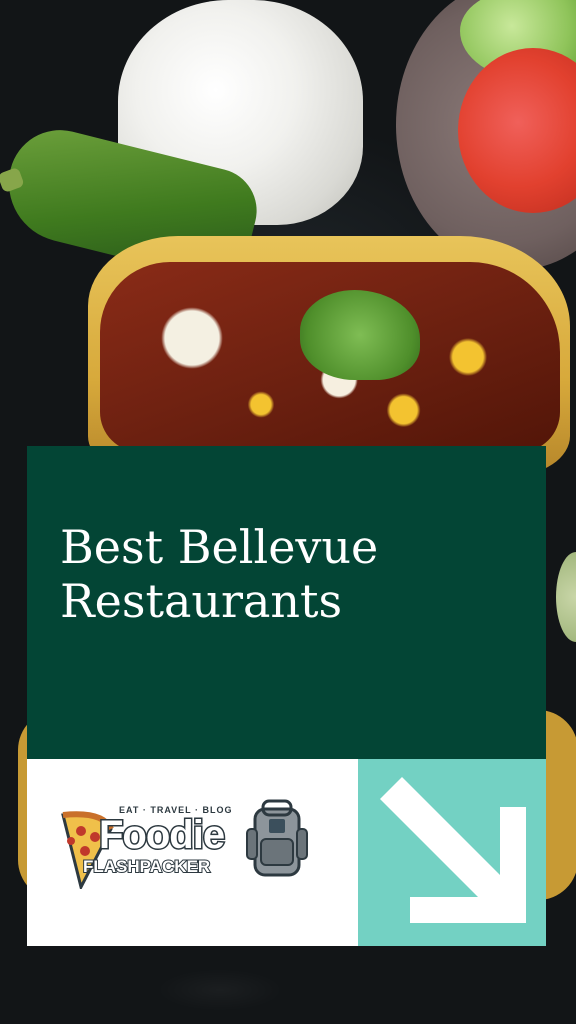  I want to click on side-bowl, so click(566, 597).